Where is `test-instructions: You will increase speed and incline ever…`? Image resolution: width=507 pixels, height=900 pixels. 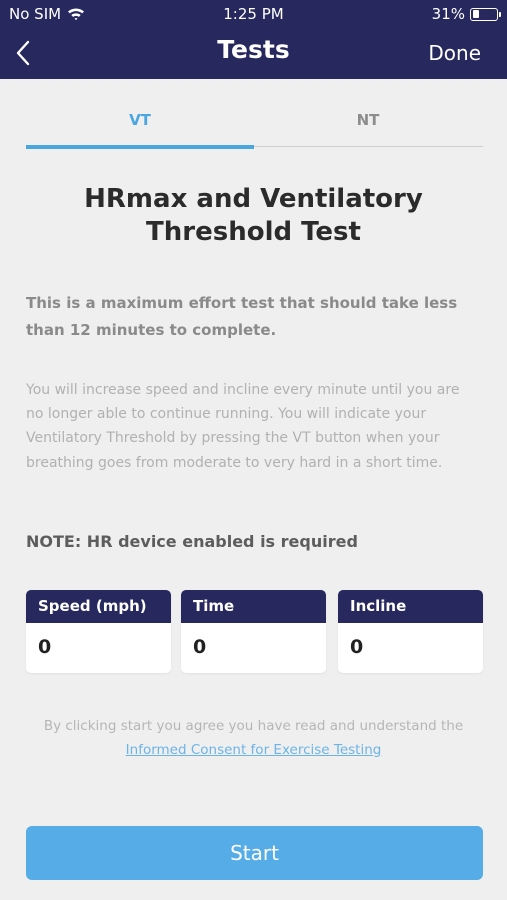 test-instructions: You will increase speed and incline ever… is located at coordinates (243, 426).